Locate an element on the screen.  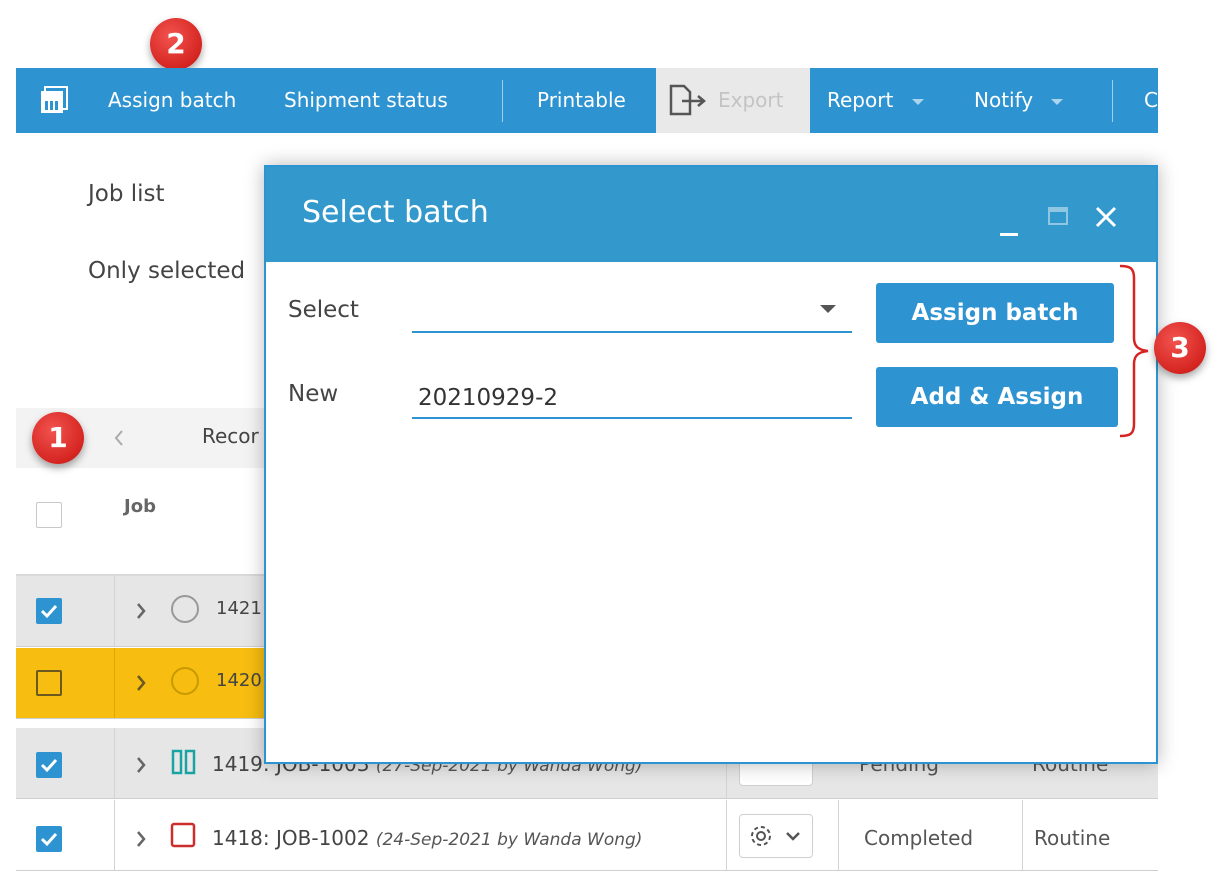
gear-icon is located at coordinates (761, 836).